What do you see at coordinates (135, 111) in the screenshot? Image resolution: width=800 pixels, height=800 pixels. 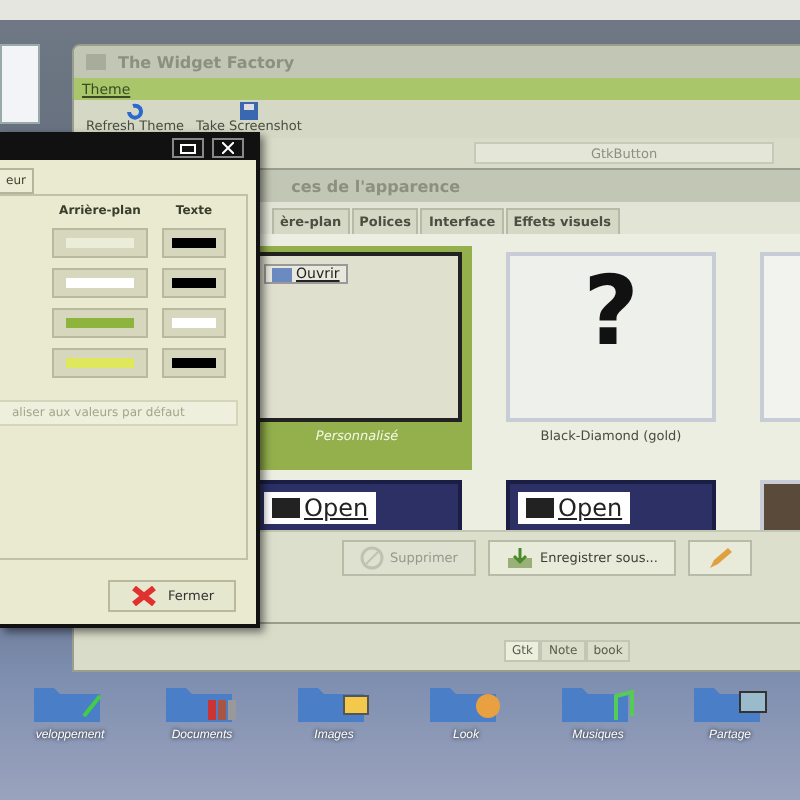 I see `refresh-icon` at bounding box center [135, 111].